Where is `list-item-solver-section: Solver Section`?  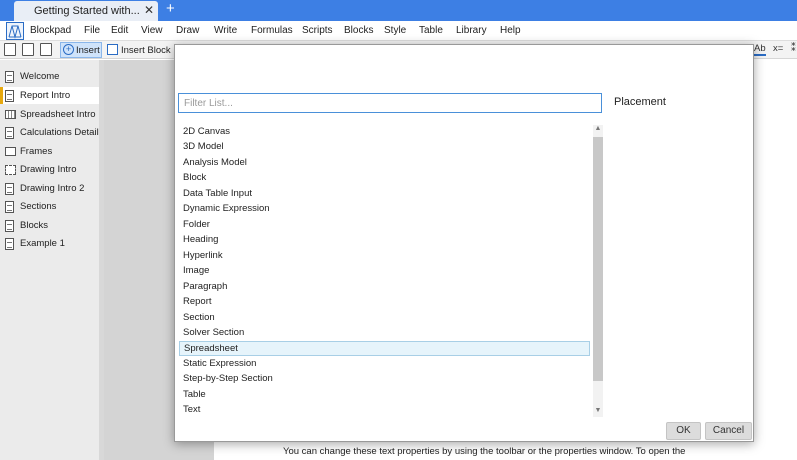
list-item-solver-section: Solver Section is located at coordinates (384, 333).